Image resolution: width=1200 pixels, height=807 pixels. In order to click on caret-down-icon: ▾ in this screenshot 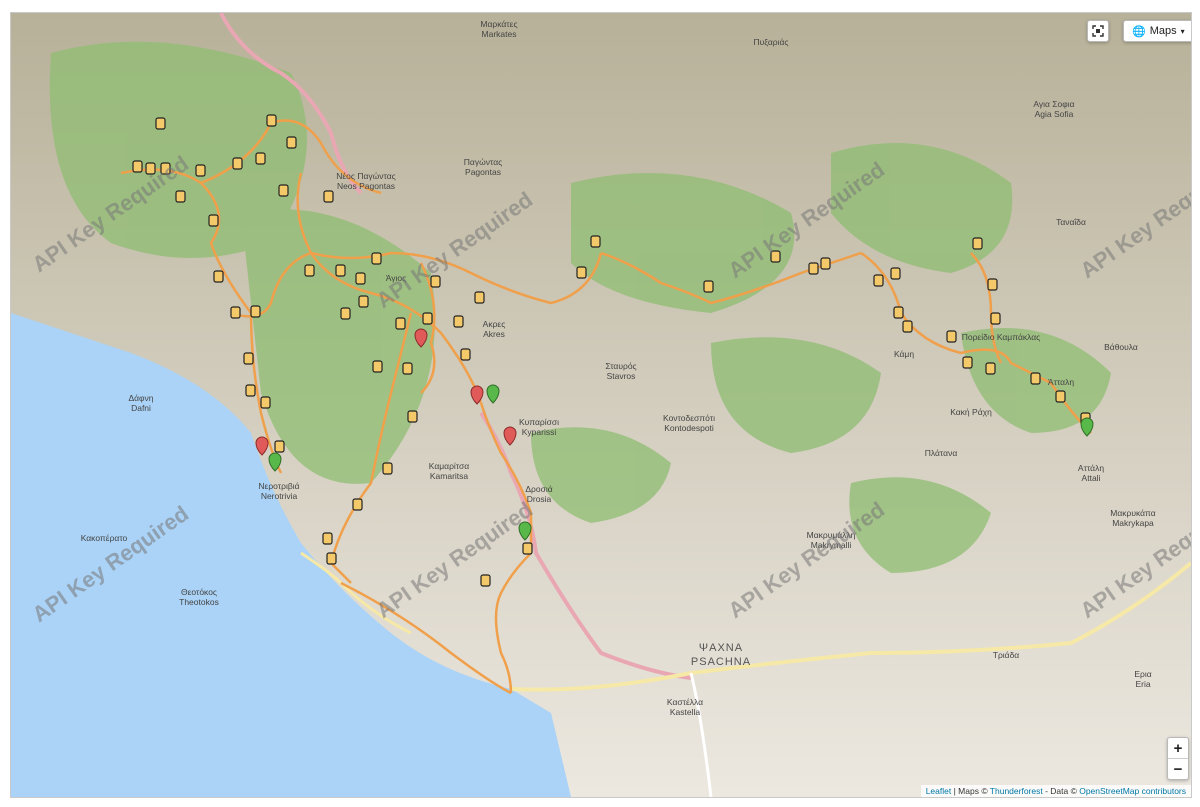, I will do `click(1182, 31)`.